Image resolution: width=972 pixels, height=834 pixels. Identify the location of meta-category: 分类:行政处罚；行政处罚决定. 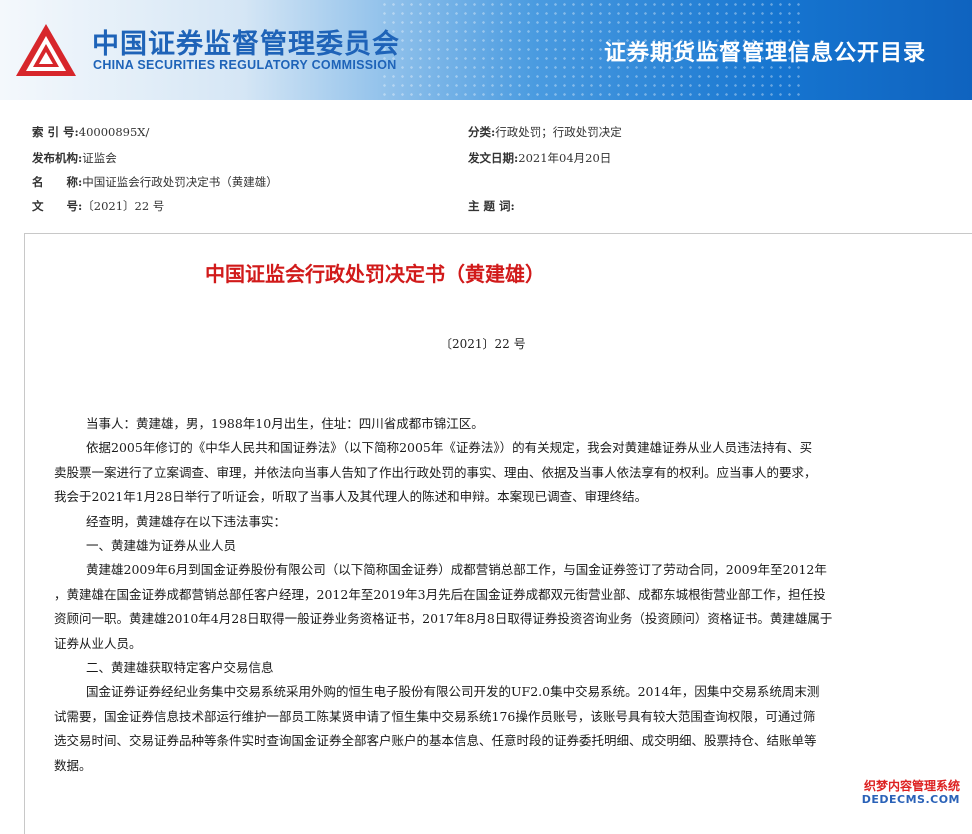
(545, 132).